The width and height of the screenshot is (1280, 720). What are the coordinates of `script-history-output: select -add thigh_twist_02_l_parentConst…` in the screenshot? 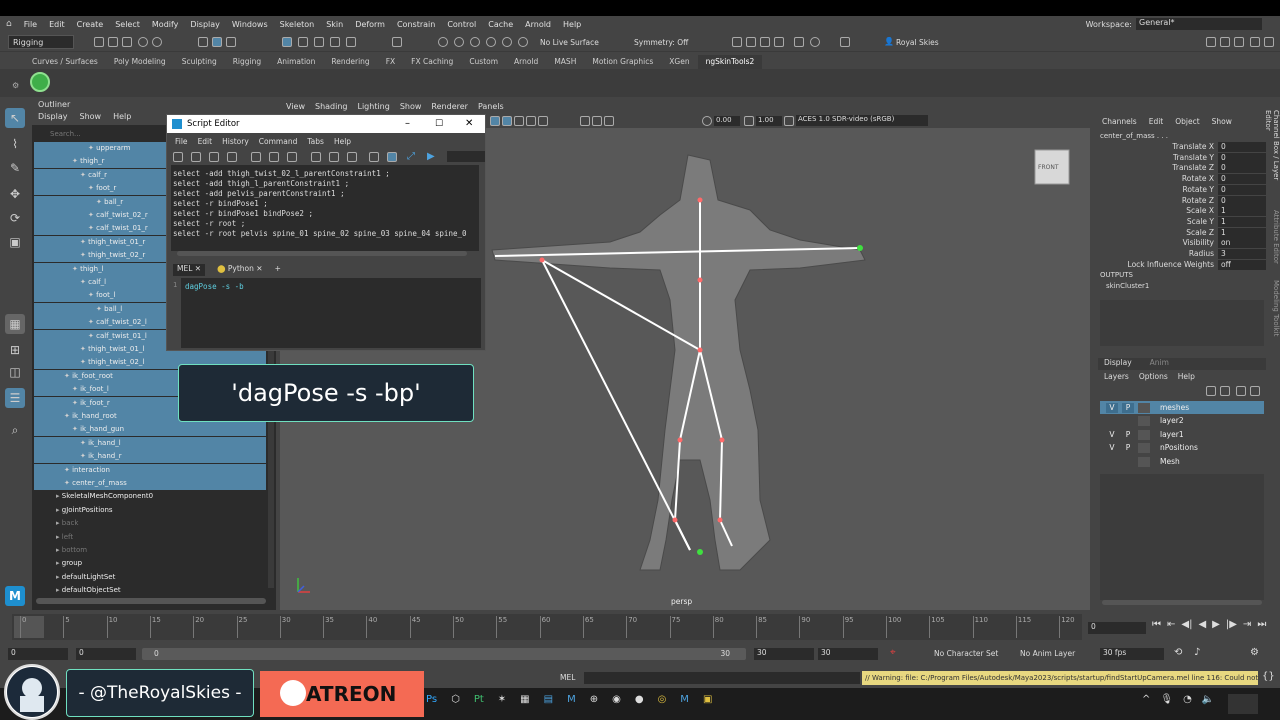 It's located at (325, 208).